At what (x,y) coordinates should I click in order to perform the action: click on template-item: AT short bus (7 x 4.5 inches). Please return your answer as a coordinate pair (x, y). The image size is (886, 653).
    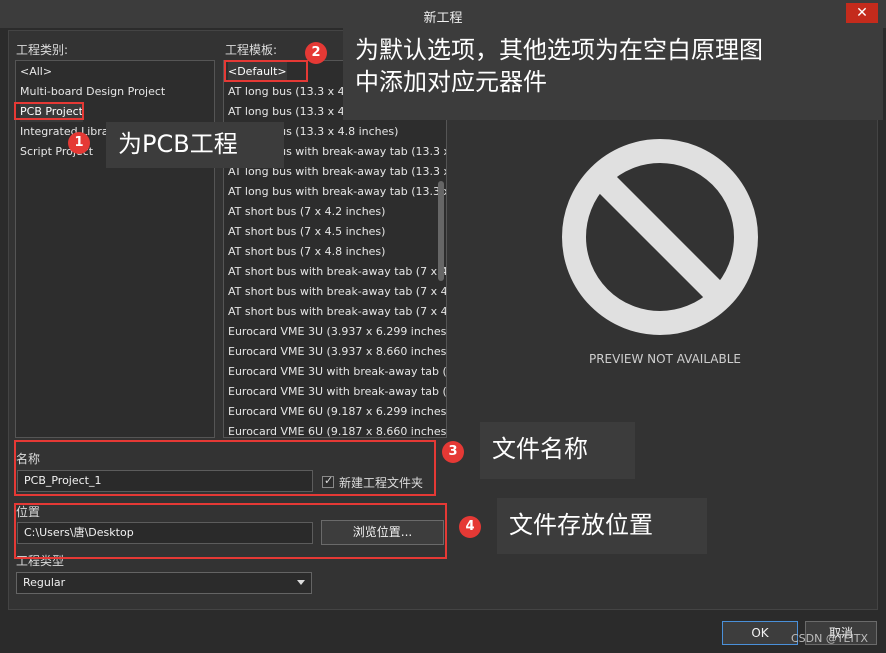
    Looking at the image, I should click on (306, 232).